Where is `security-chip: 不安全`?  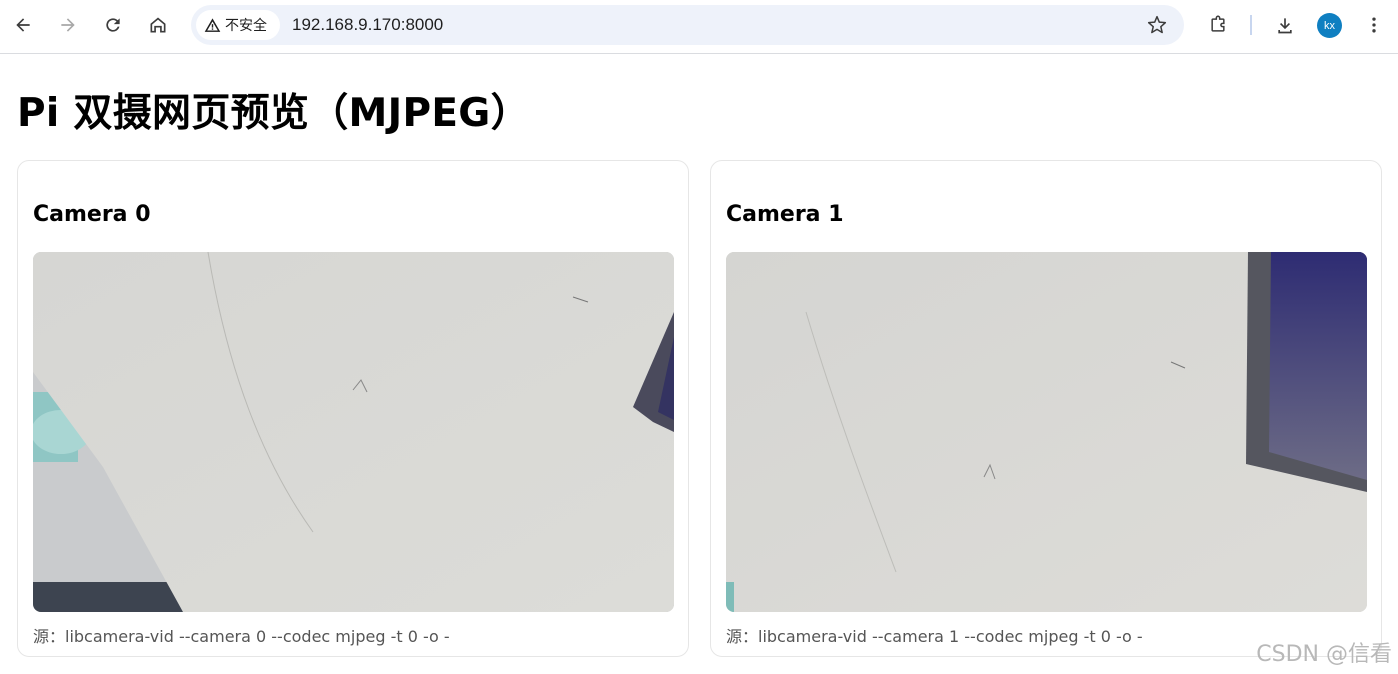
security-chip: 不安全 is located at coordinates (238, 25).